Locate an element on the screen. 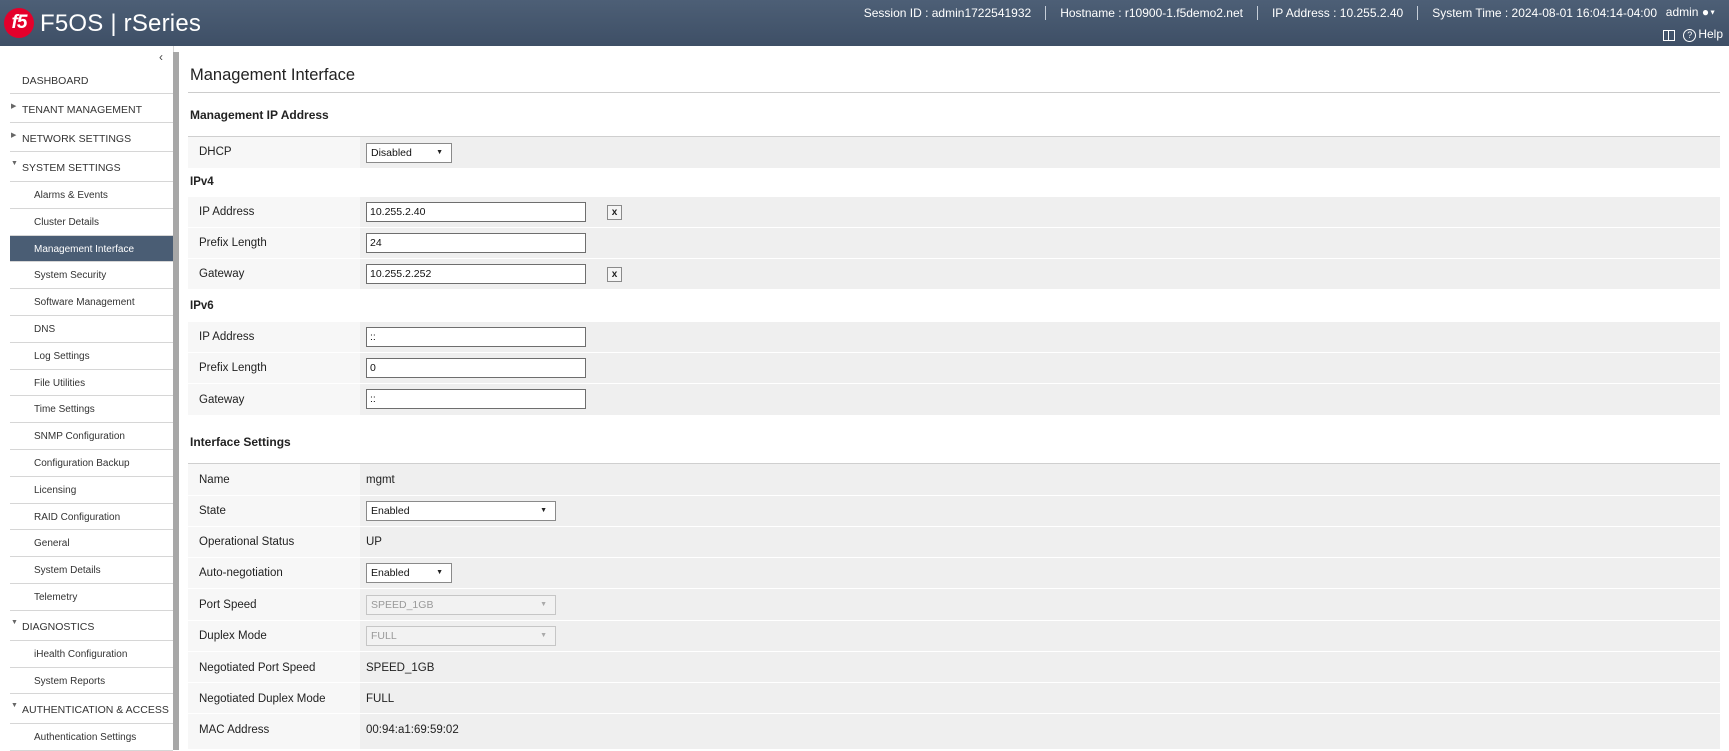 The width and height of the screenshot is (1729, 751). duplex-mode-select-value: FULL is located at coordinates (384, 636).